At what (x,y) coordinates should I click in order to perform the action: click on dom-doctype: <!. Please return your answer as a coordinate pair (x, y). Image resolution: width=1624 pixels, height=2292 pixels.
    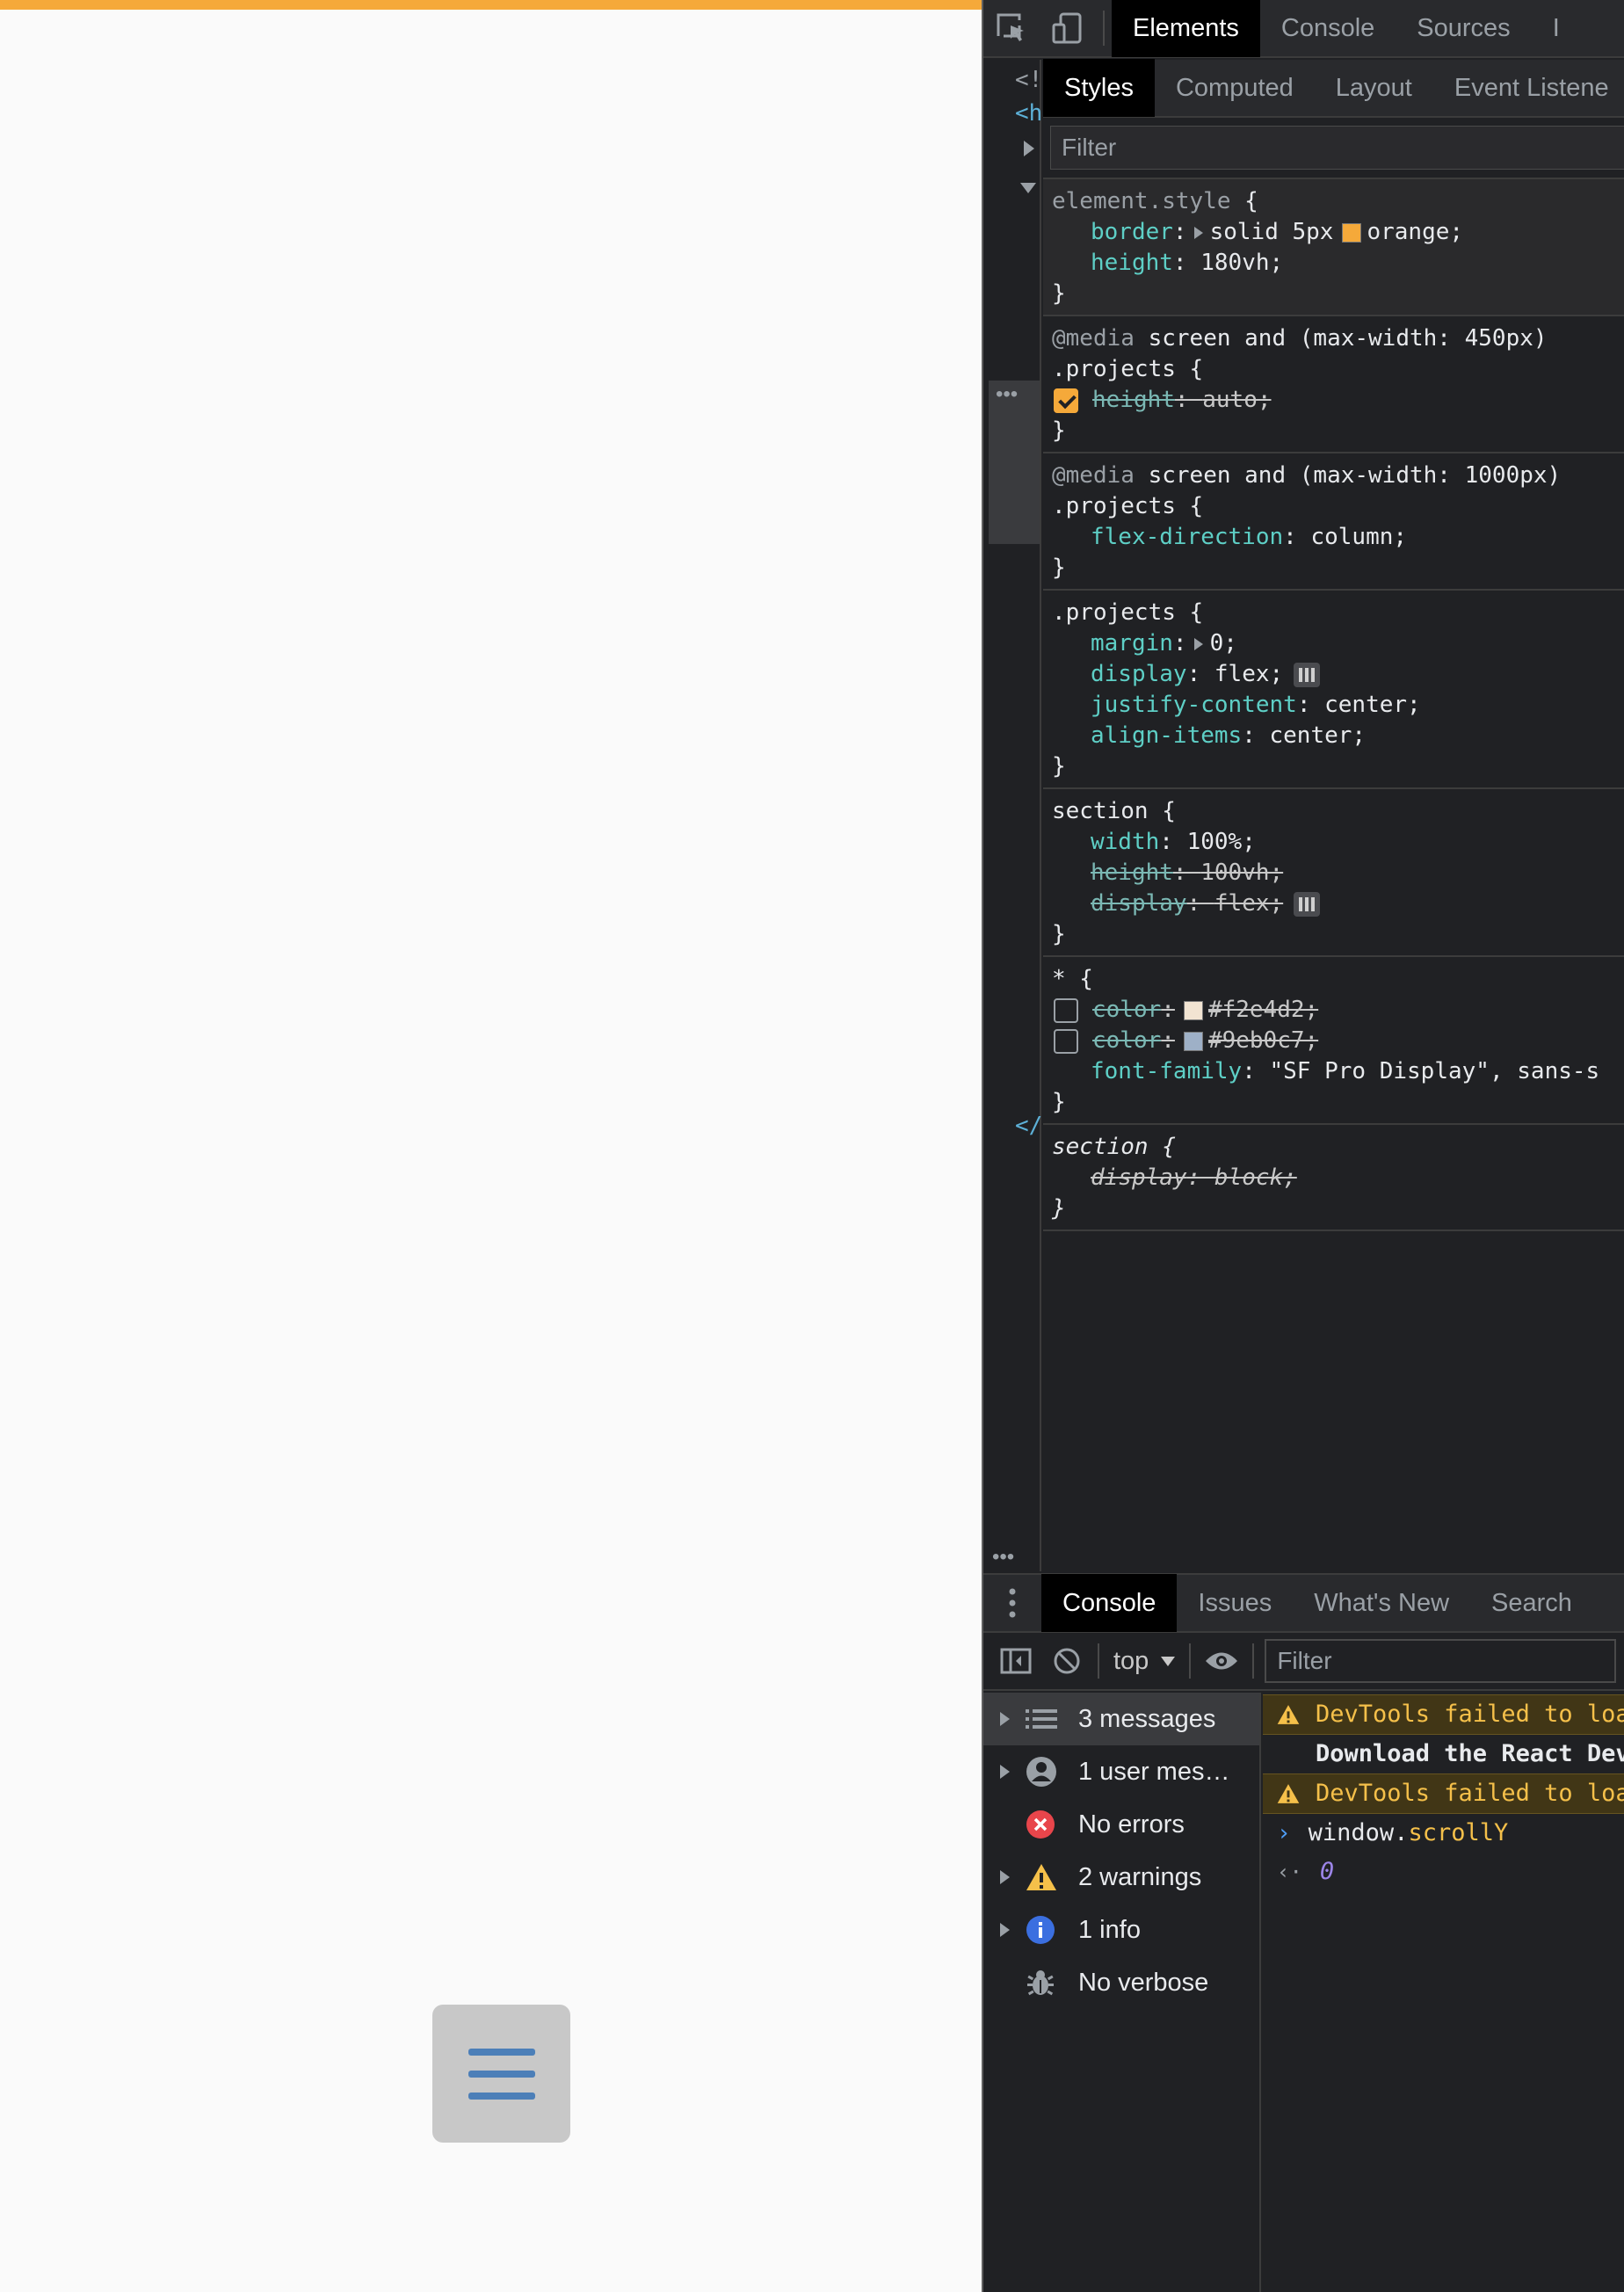
    Looking at the image, I should click on (1028, 80).